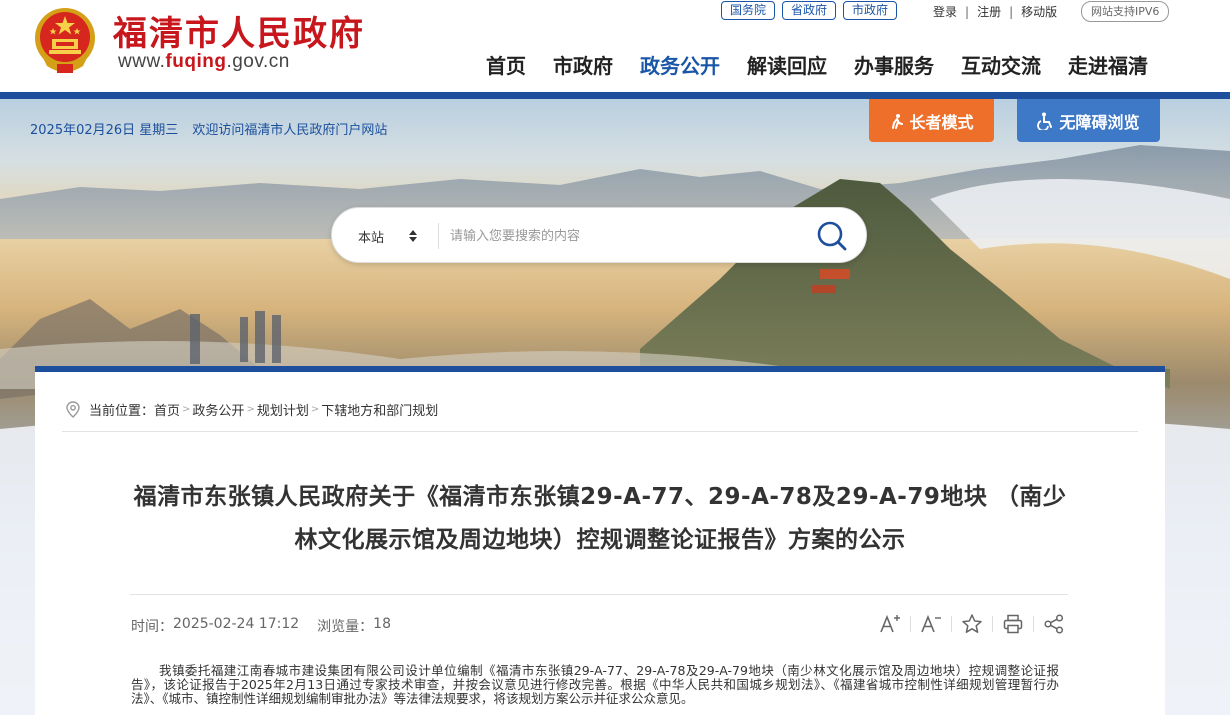  I want to click on domain-prefix: www., so click(142, 61).